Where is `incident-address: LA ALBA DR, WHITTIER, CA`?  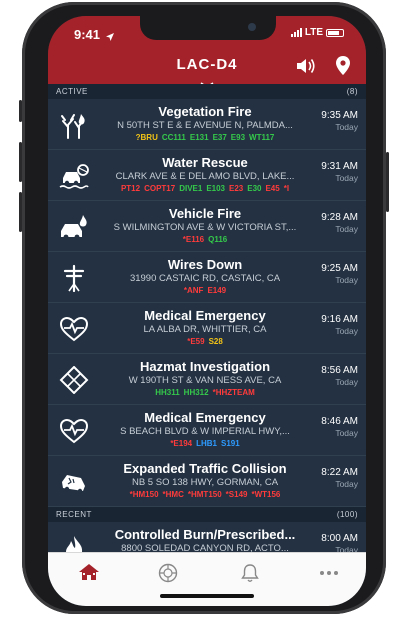 incident-address: LA ALBA DR, WHITTIER, CA is located at coordinates (205, 329).